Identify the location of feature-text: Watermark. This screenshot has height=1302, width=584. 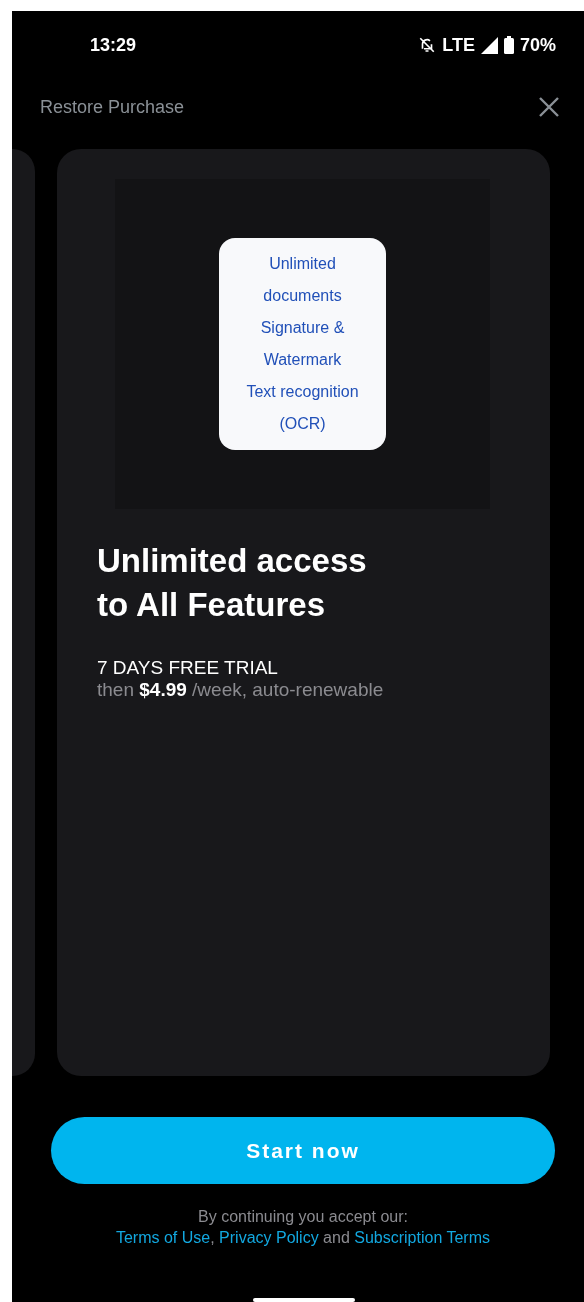
(302, 360).